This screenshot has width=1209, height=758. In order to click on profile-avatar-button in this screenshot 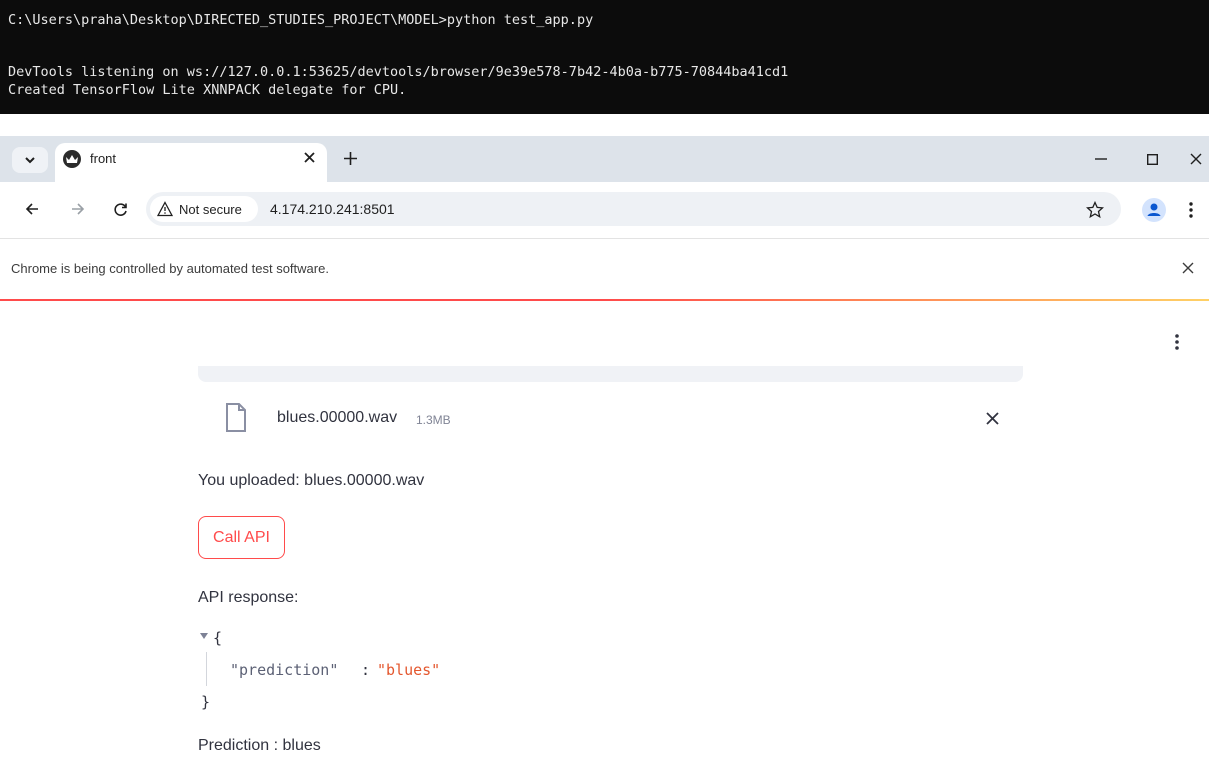, I will do `click(1154, 210)`.